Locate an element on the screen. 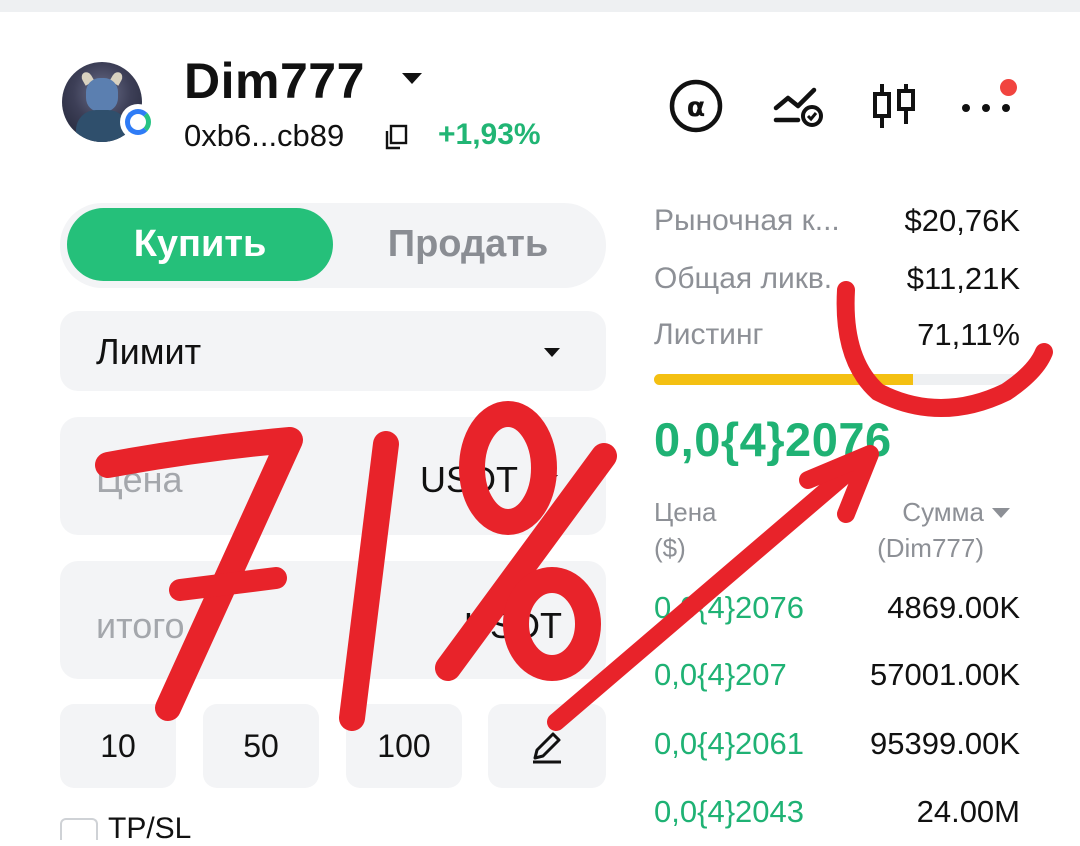 The height and width of the screenshot is (846, 1080). price-placeholder: Цена is located at coordinates (139, 479).